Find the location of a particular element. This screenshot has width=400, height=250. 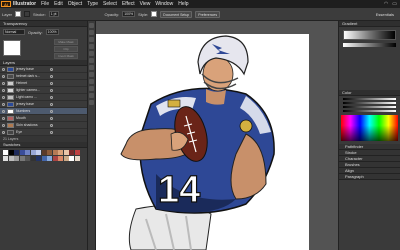

rotate-tool-icon is located at coordinates (91, 67).